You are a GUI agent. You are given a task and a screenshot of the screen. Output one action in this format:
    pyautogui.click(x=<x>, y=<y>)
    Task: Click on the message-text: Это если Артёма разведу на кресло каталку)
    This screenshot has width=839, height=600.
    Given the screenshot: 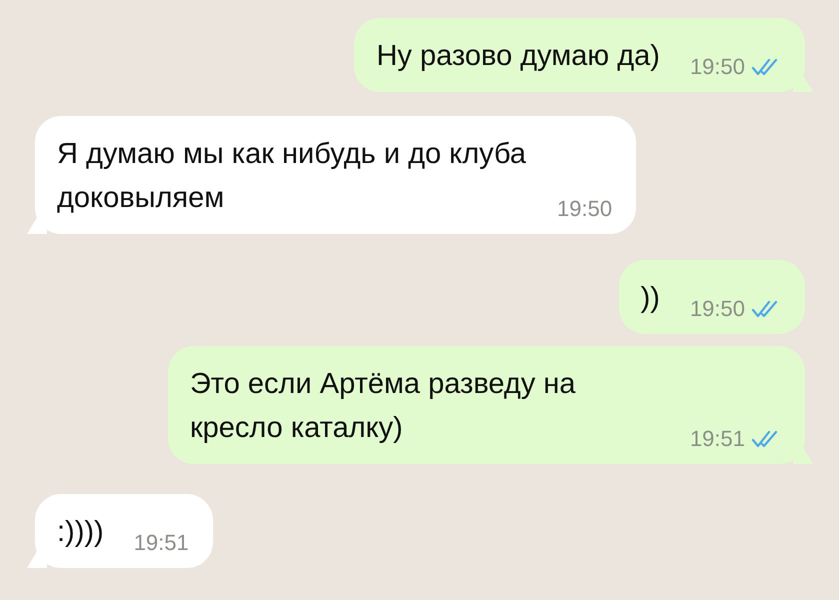 What is the action you would take?
    pyautogui.click(x=383, y=406)
    